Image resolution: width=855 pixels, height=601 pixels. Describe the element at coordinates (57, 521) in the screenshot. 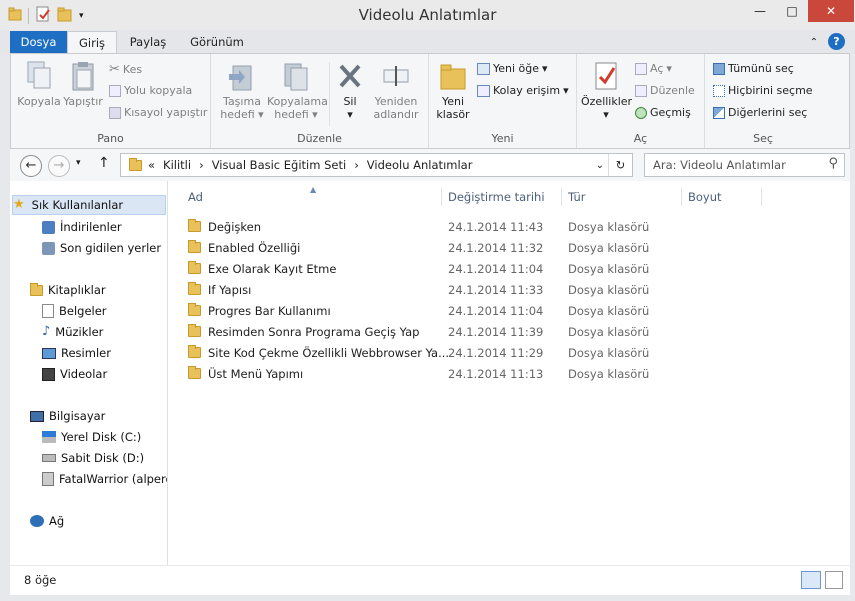

I see `nav-label: Ağ` at that location.